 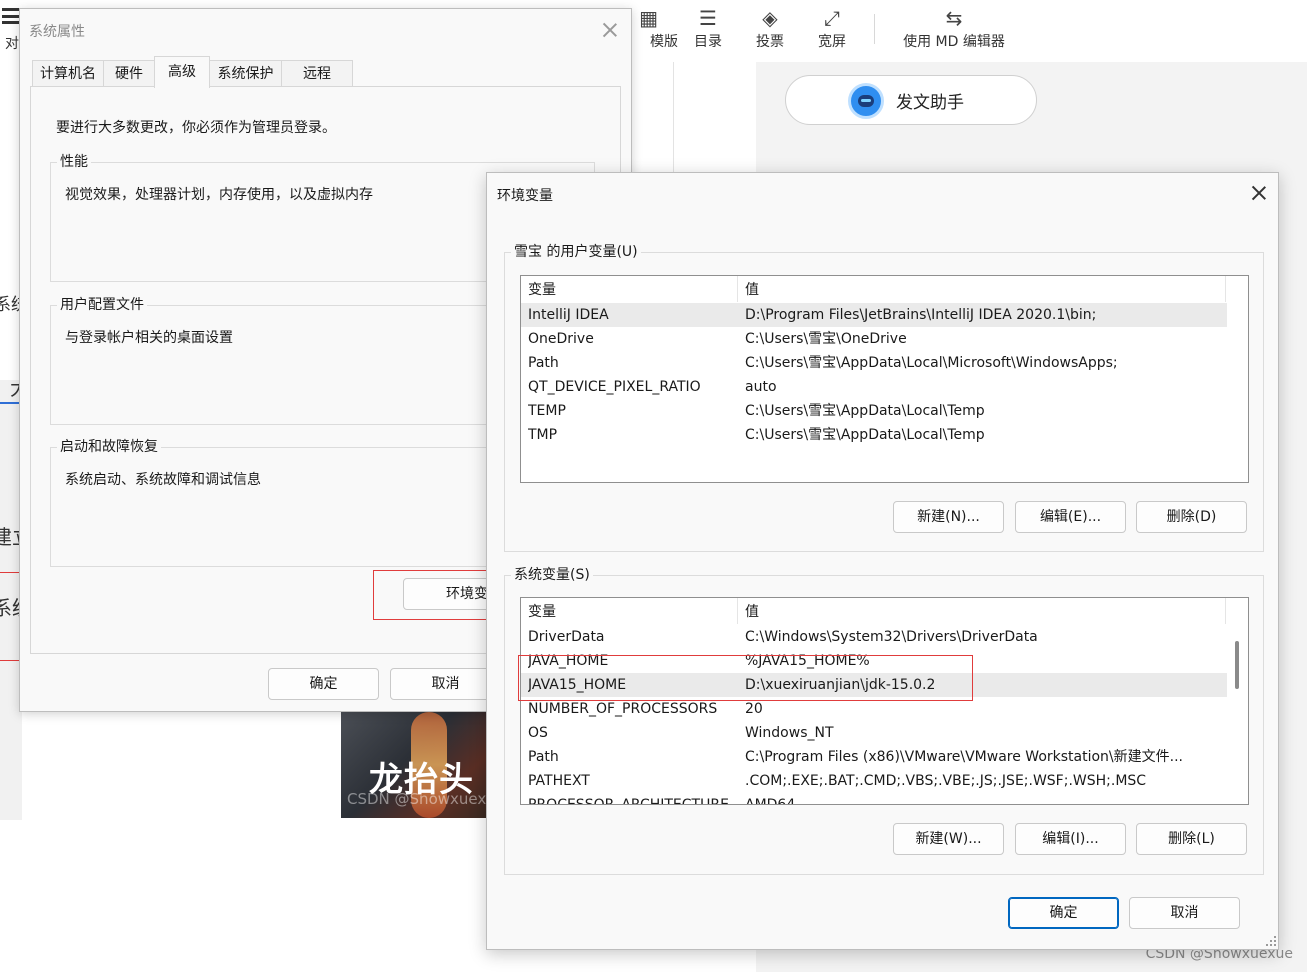 I want to click on user-delete-button: 删除(D), so click(x=1191, y=517).